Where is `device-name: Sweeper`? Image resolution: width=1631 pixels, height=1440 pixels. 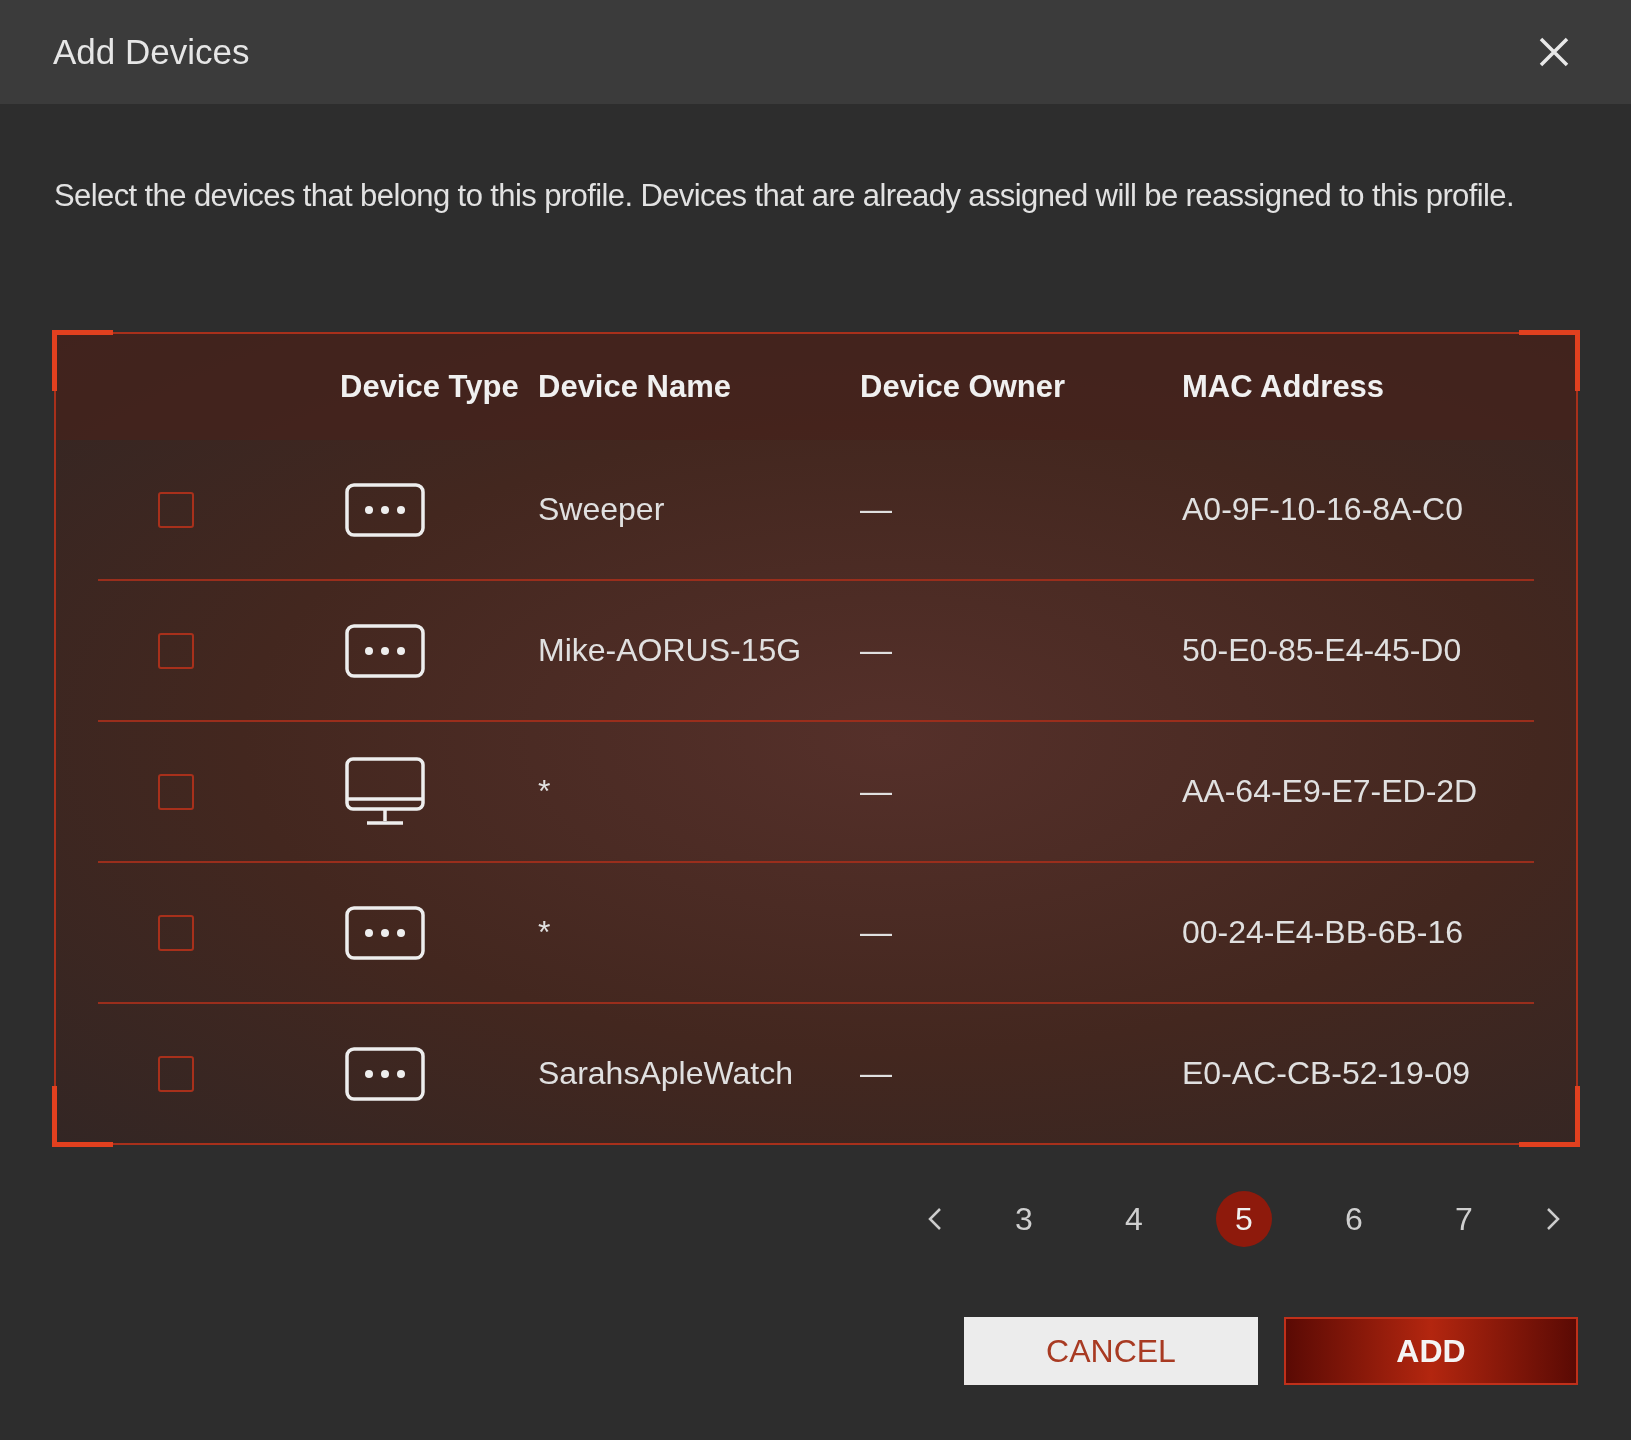 device-name: Sweeper is located at coordinates (602, 509).